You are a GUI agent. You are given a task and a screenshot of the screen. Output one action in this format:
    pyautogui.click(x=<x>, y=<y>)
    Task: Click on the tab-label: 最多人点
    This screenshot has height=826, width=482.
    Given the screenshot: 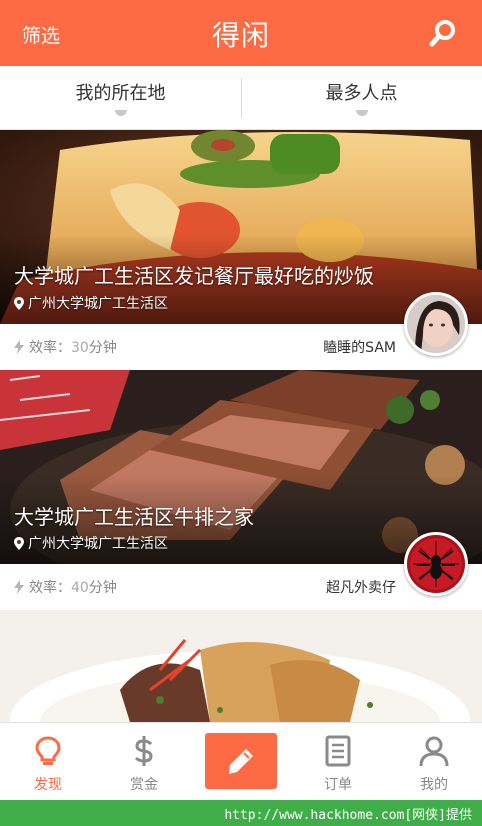 What is the action you would take?
    pyautogui.click(x=361, y=93)
    